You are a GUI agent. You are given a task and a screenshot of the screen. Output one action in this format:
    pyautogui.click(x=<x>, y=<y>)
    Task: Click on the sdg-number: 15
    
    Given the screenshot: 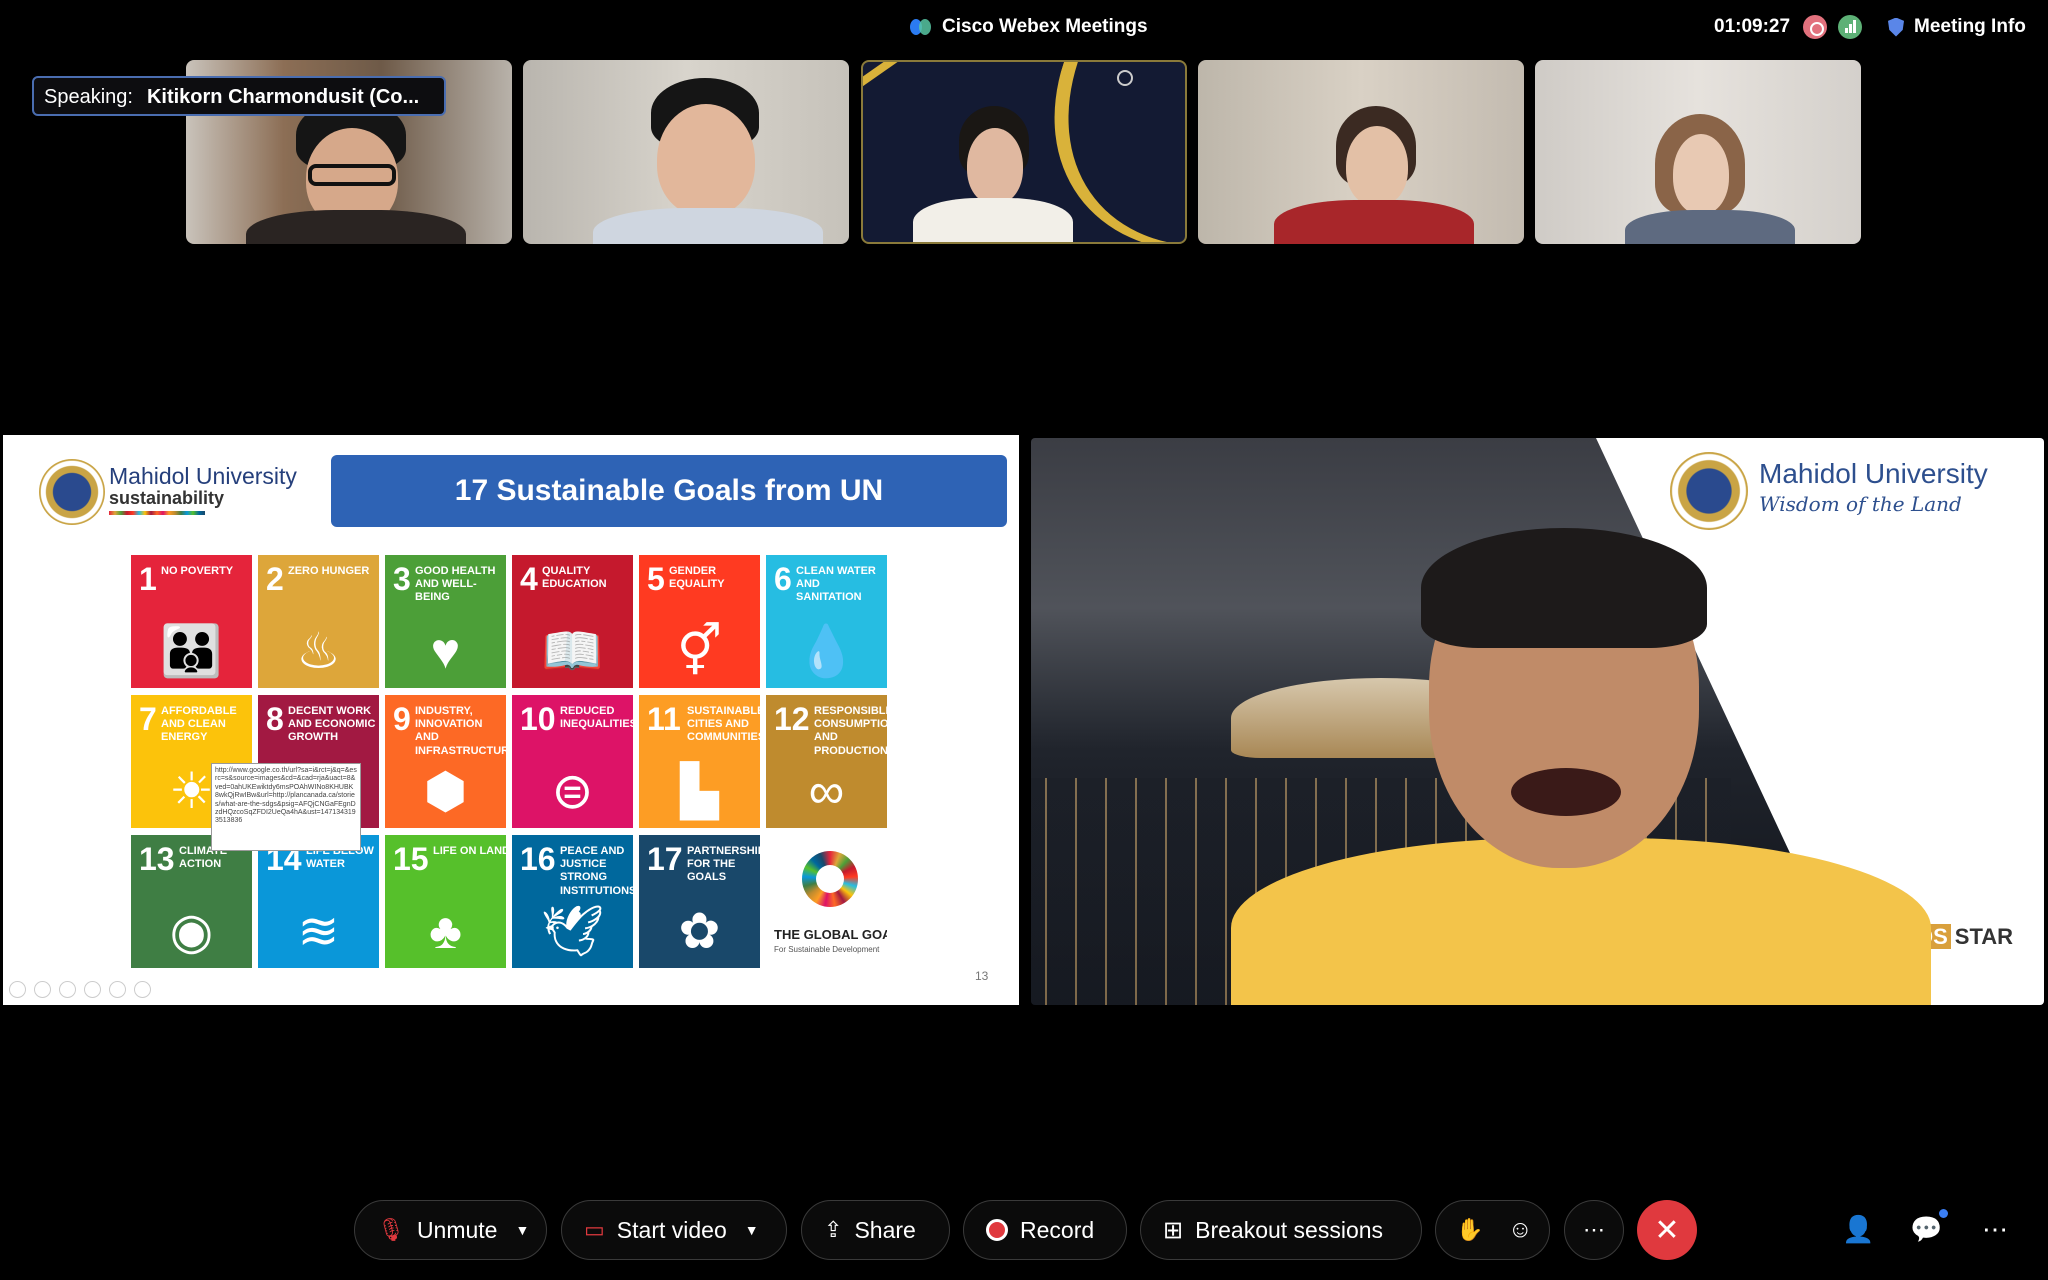 What is the action you would take?
    pyautogui.click(x=411, y=859)
    